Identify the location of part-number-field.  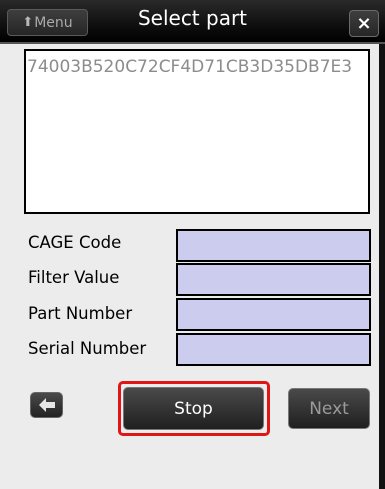
(273, 314).